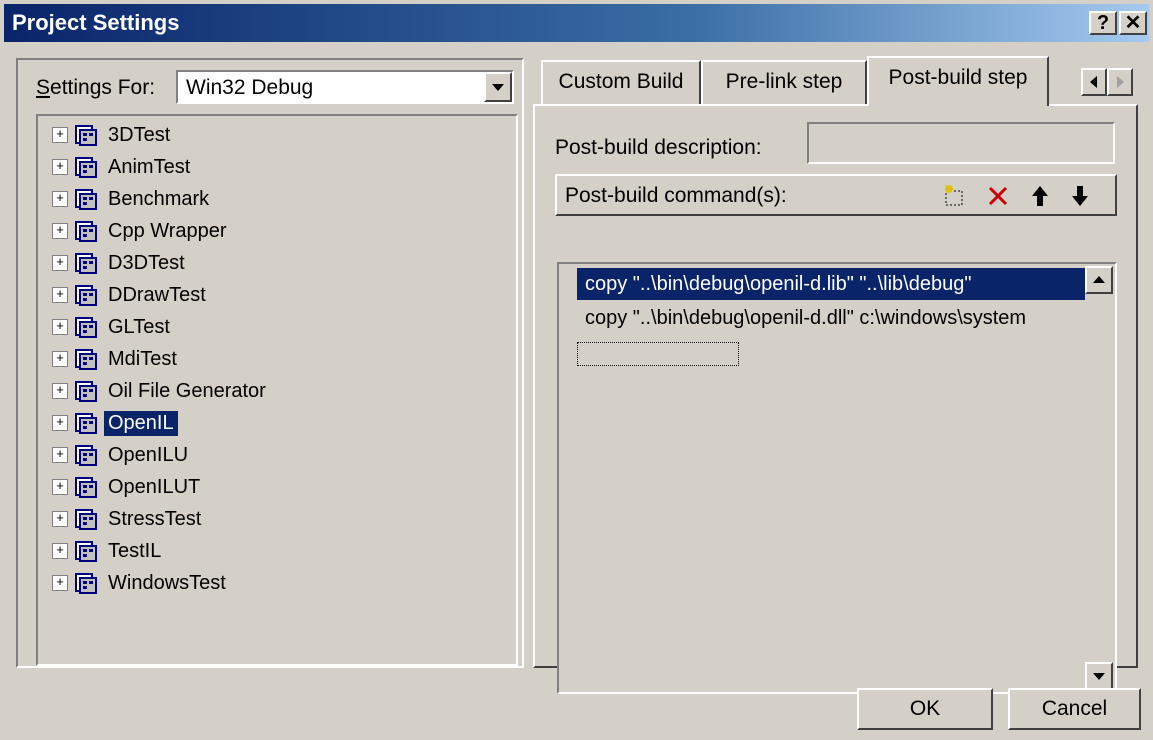 The height and width of the screenshot is (740, 1153). I want to click on ok-button: OK, so click(925, 709).